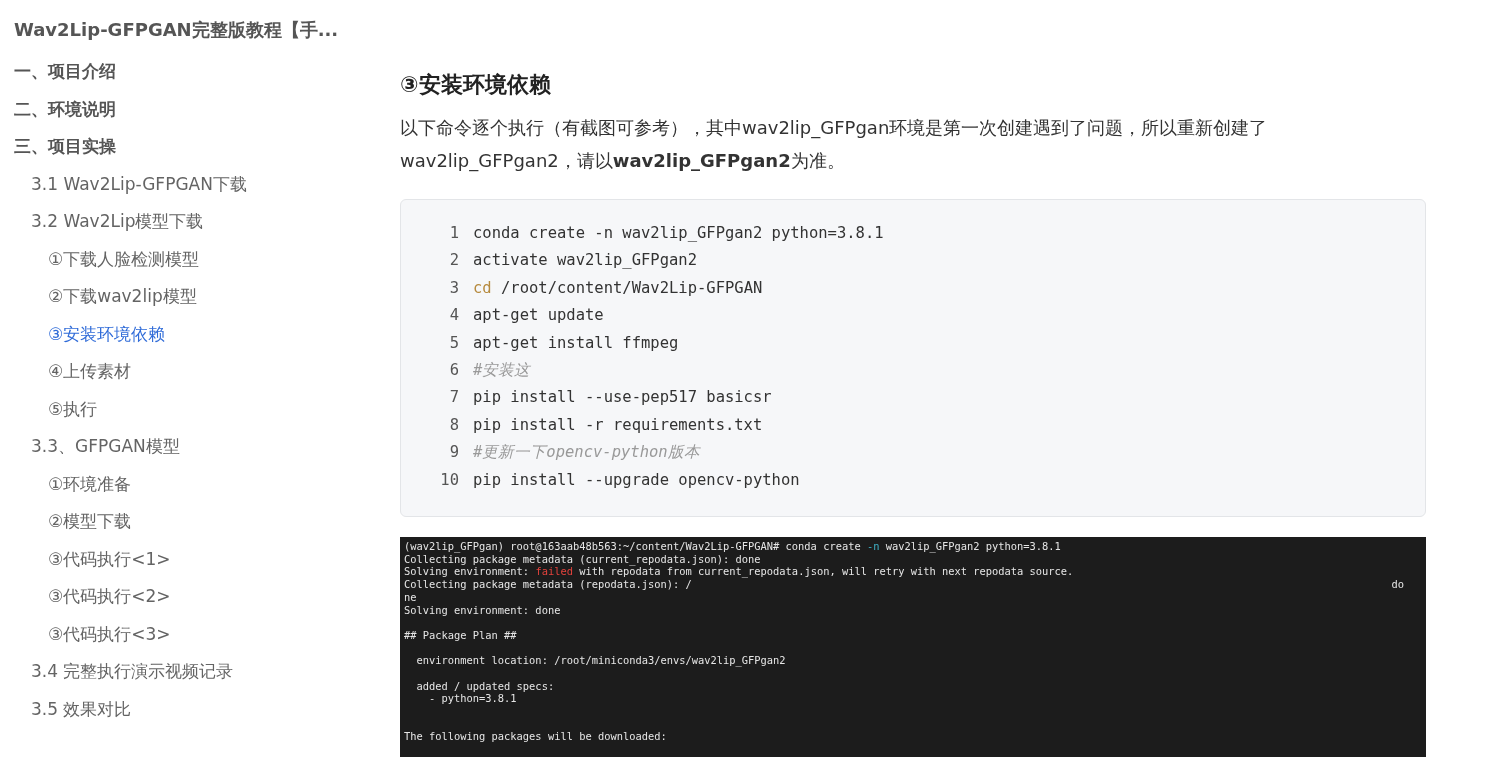  What do you see at coordinates (576, 343) in the screenshot?
I see `code-line: apt-get install ffmpeg` at bounding box center [576, 343].